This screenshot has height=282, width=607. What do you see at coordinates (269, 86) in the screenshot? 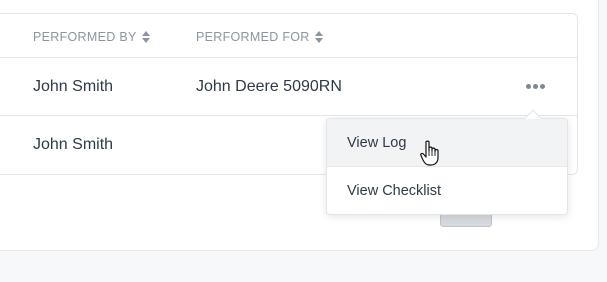
I see `performed-for-cell: John Deere 5090RN` at bounding box center [269, 86].